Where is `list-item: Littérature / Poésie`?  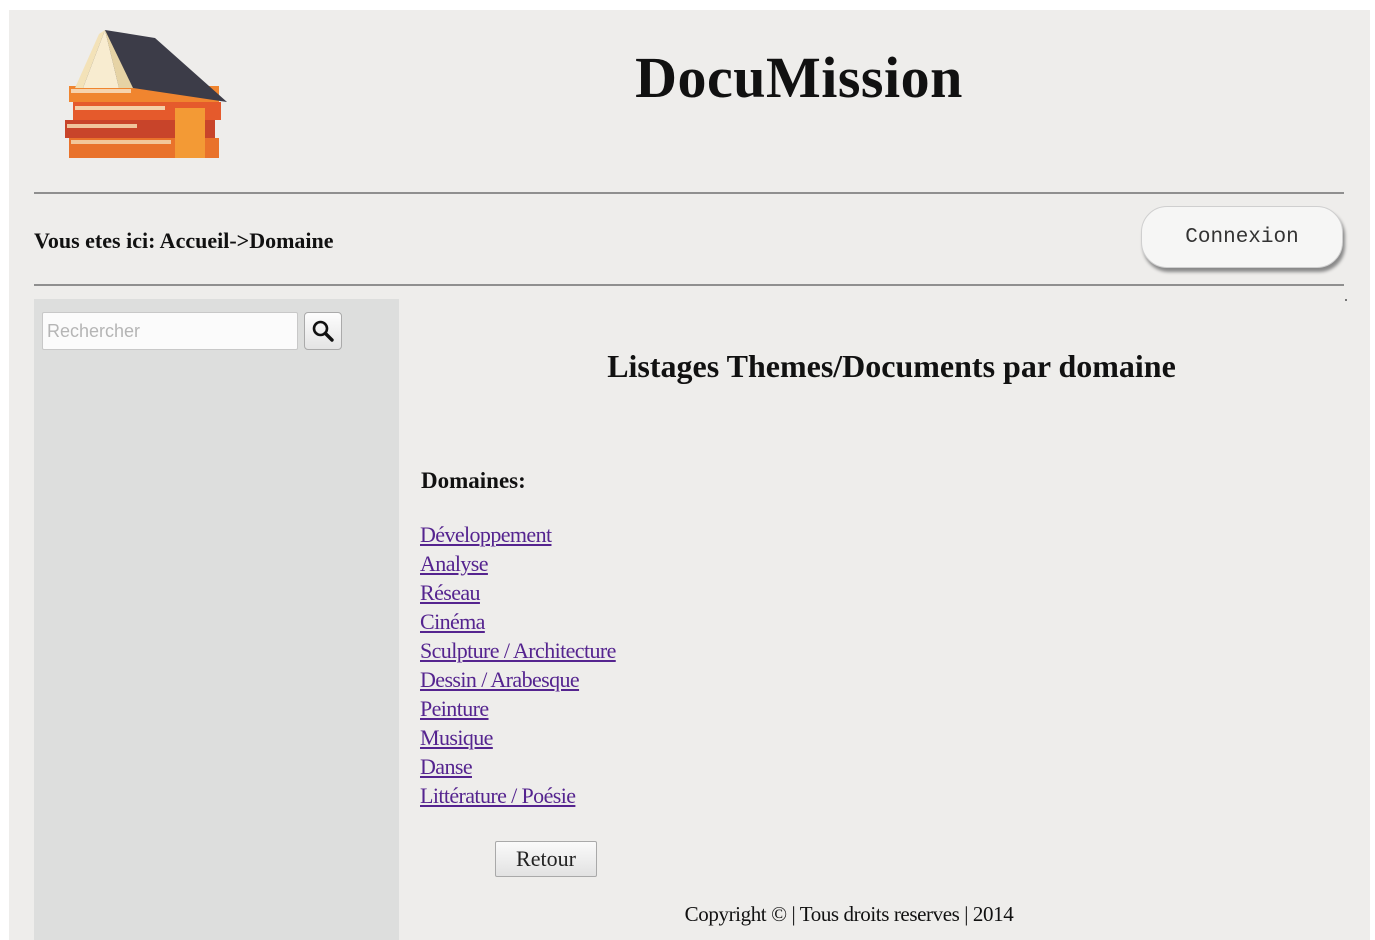 list-item: Littérature / Poésie is located at coordinates (518, 795).